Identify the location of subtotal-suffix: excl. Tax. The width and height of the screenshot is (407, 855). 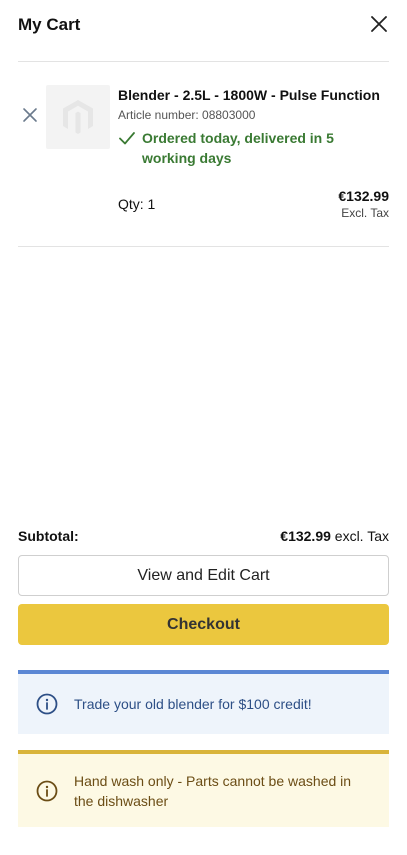
(361, 536).